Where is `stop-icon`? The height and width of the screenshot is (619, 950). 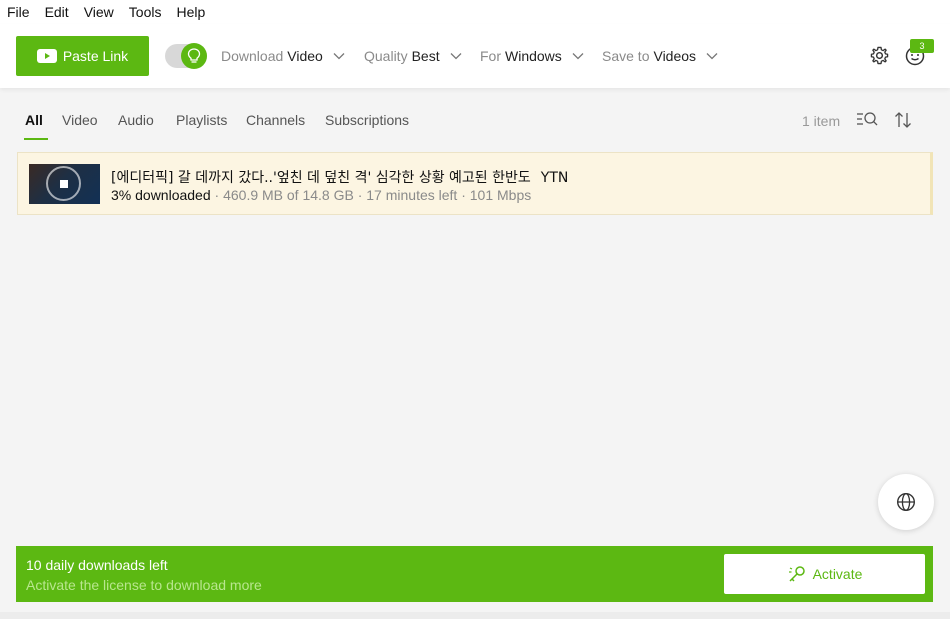
stop-icon is located at coordinates (64, 184).